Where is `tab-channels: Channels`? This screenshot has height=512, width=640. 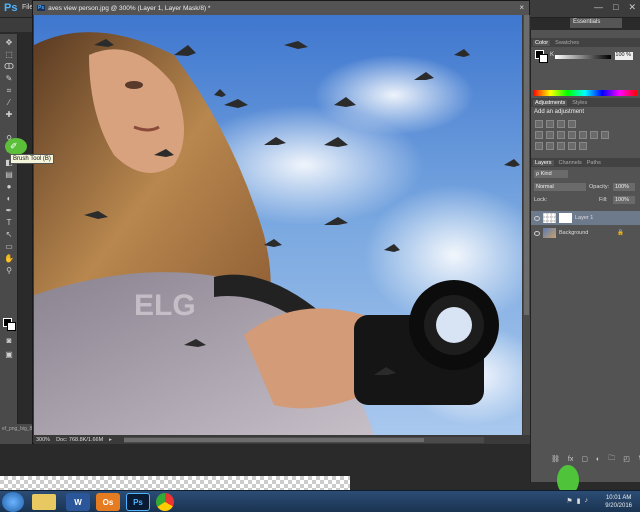 tab-channels: Channels is located at coordinates (570, 163).